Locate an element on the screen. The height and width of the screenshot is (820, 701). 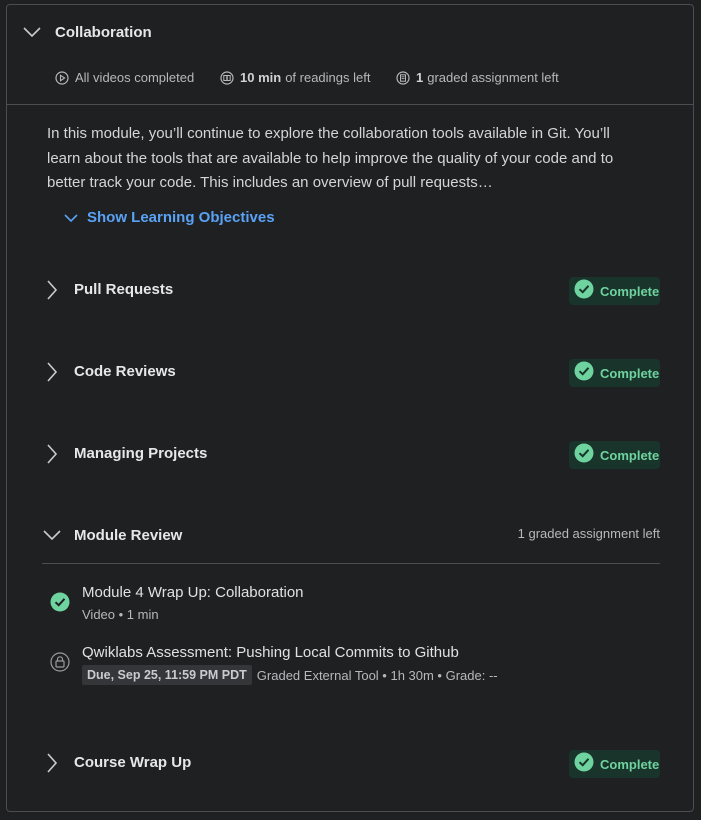
module-title: Collaboration is located at coordinates (103, 32).